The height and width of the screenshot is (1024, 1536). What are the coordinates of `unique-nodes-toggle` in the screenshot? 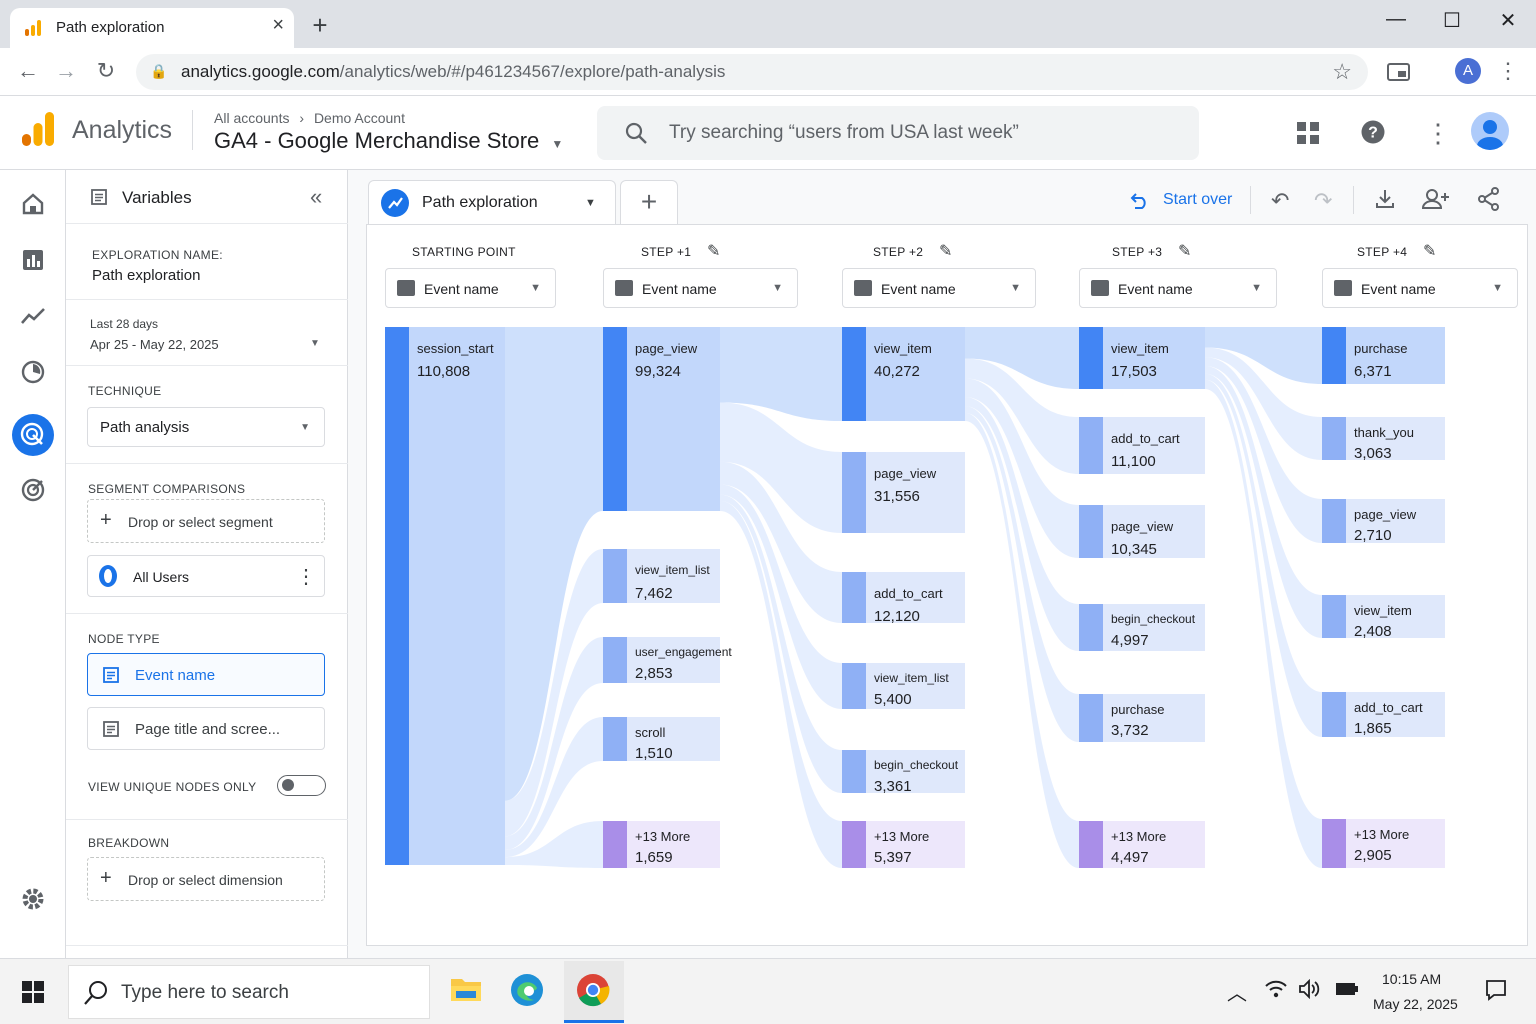 It's located at (301, 785).